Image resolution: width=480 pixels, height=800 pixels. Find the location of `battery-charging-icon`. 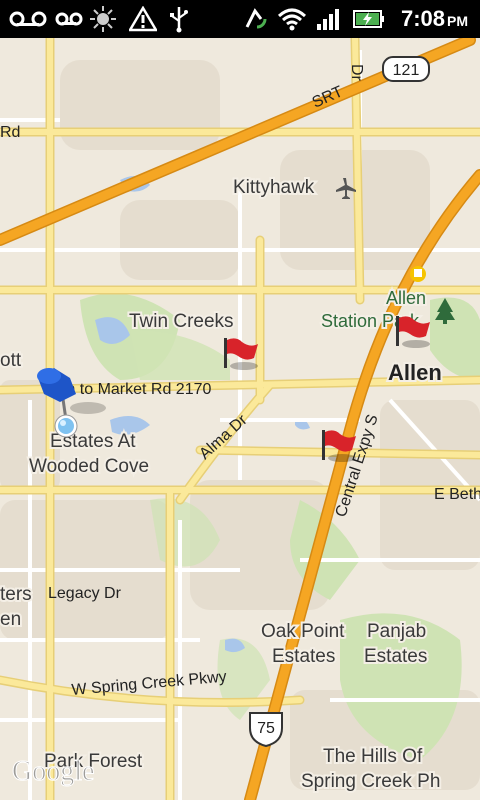

battery-charging-icon is located at coordinates (369, 19).